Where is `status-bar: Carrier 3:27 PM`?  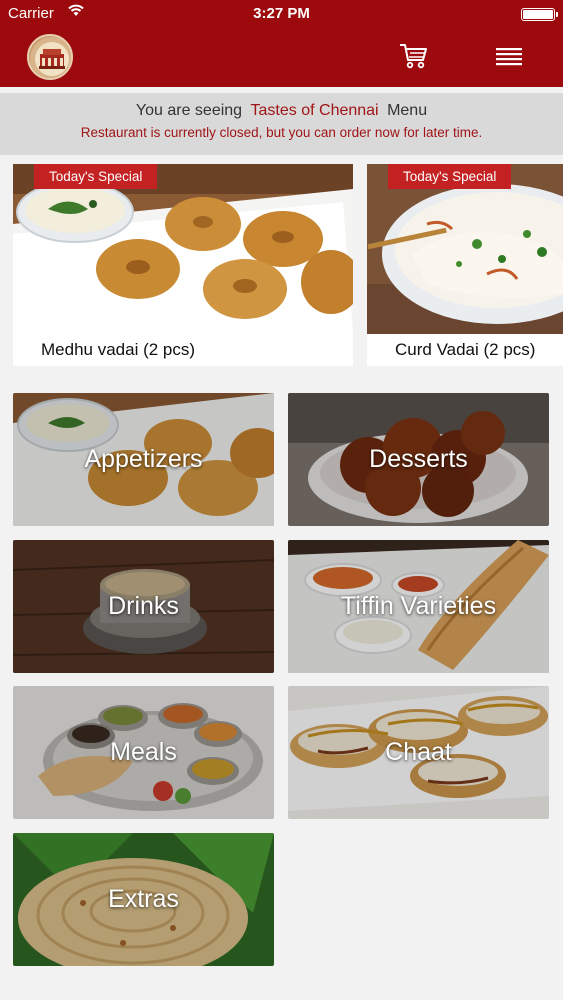
status-bar: Carrier 3:27 PM is located at coordinates (281, 14).